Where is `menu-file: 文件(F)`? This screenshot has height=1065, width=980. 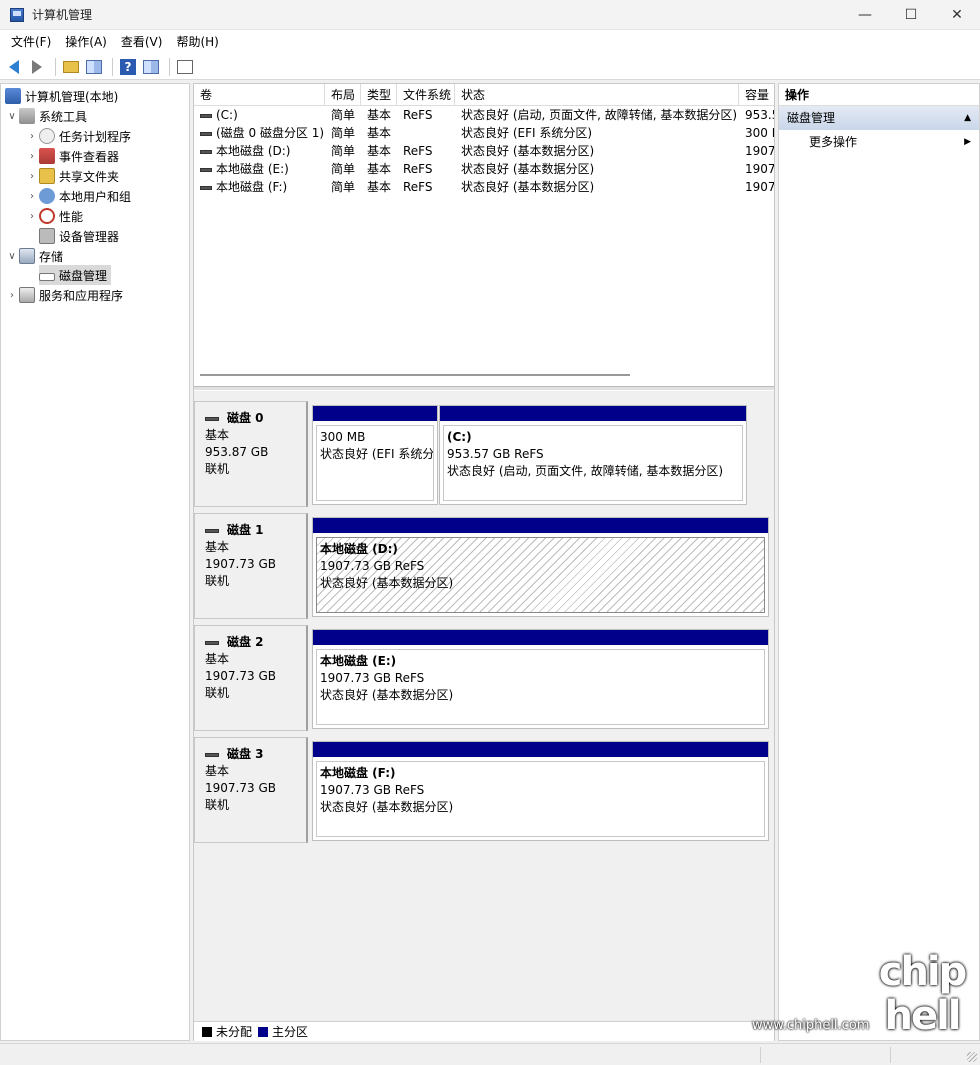
menu-file: 文件(F) is located at coordinates (31, 42).